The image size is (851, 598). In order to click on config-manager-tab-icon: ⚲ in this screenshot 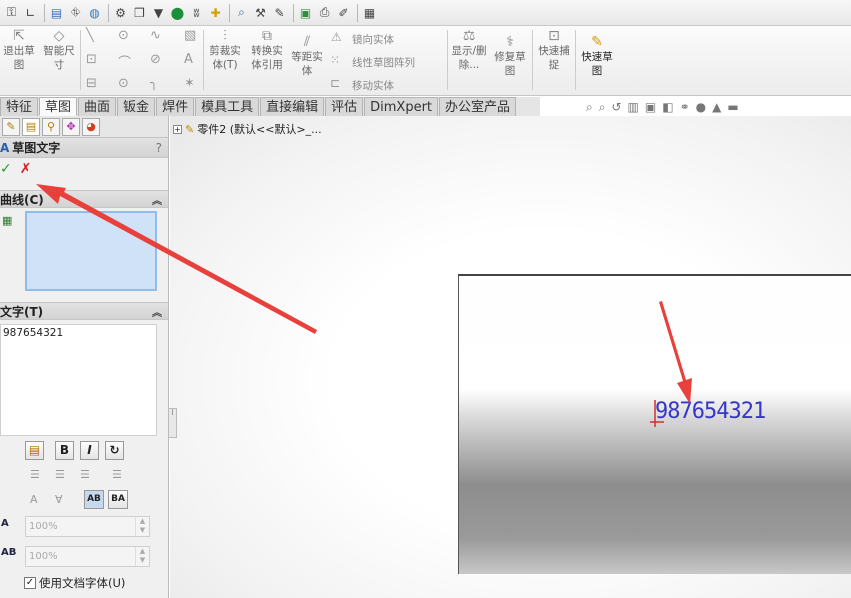, I will do `click(51, 126)`.